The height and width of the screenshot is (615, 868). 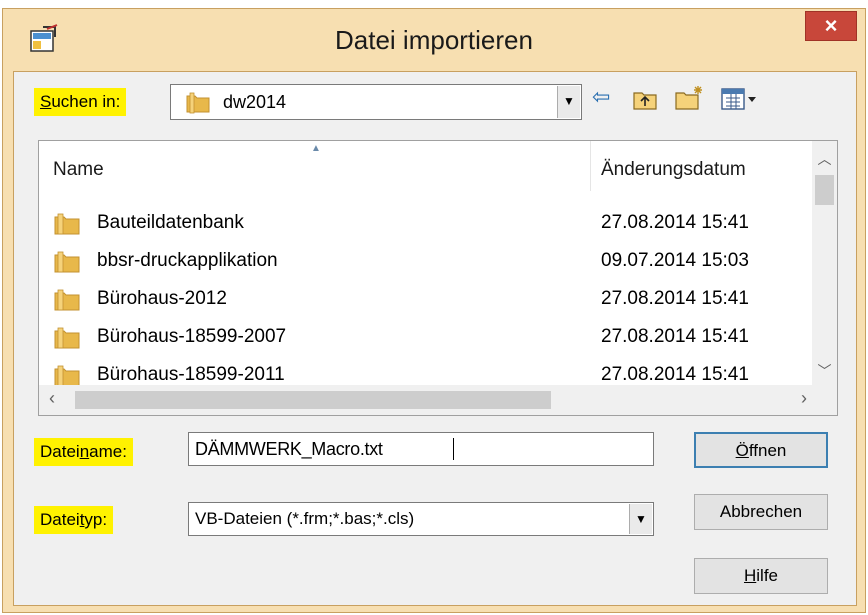 What do you see at coordinates (804, 398) in the screenshot?
I see `scroll-right-icon: ›` at bounding box center [804, 398].